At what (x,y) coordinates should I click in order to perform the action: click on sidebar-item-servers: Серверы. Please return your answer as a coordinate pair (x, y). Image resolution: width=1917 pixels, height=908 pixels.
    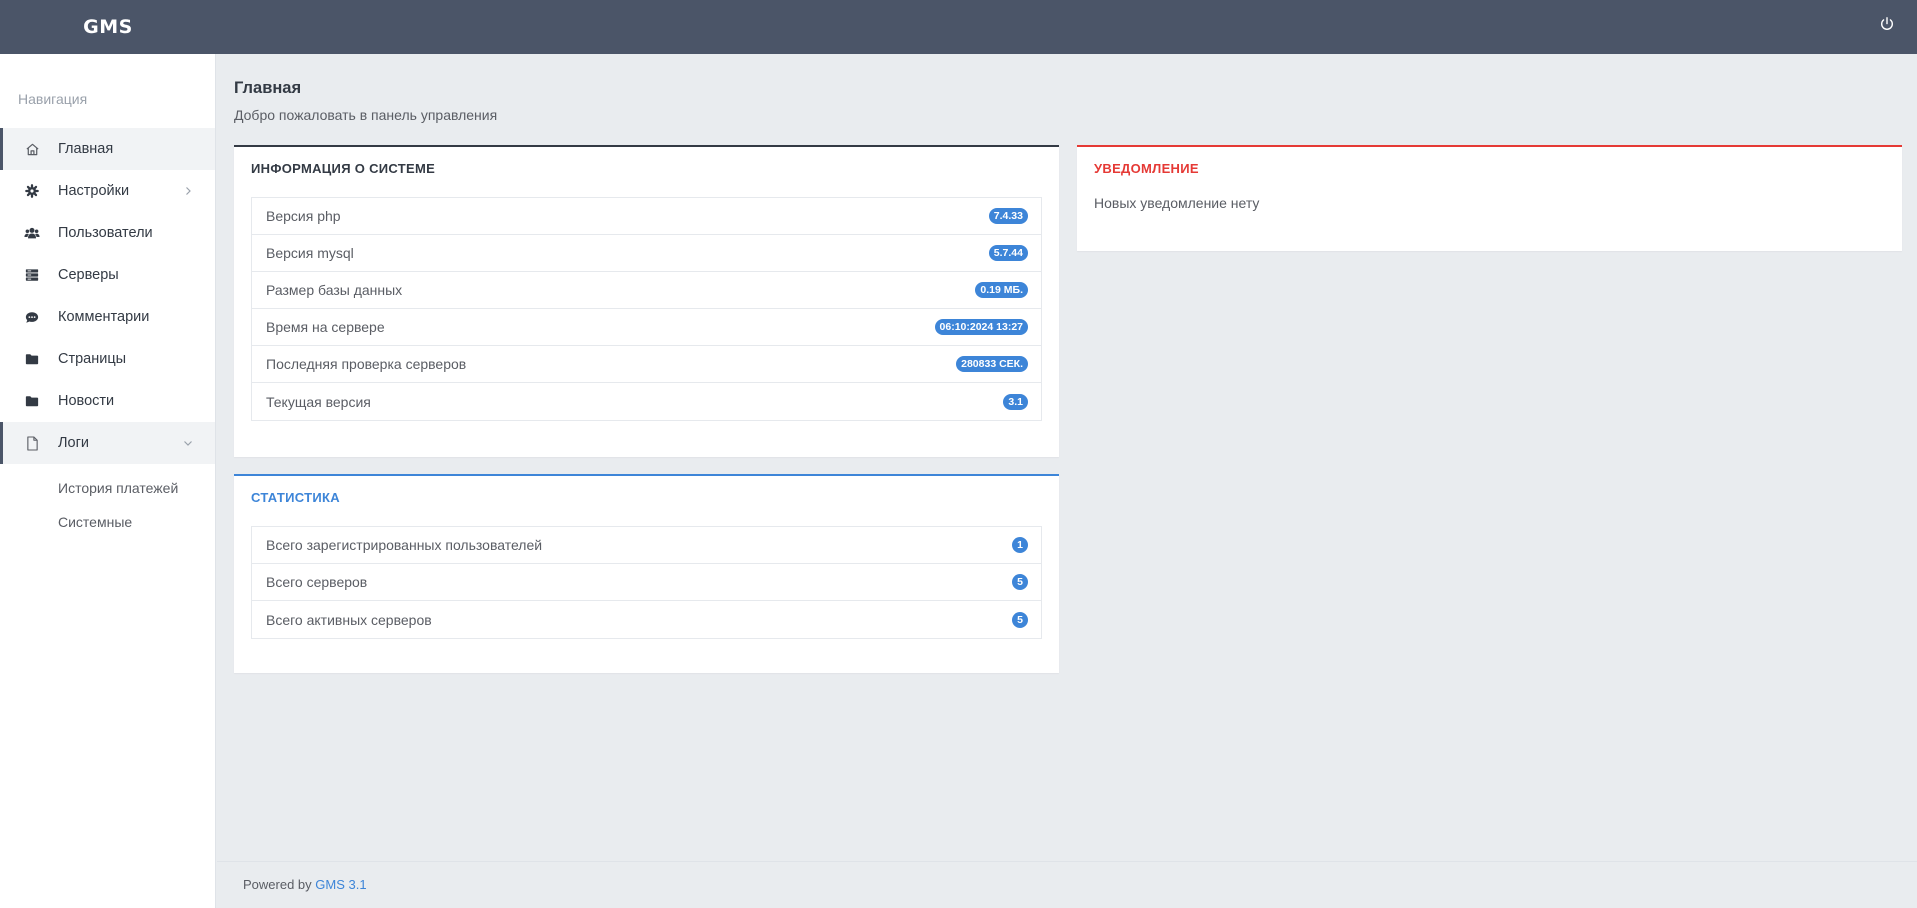
    Looking at the image, I should click on (107, 275).